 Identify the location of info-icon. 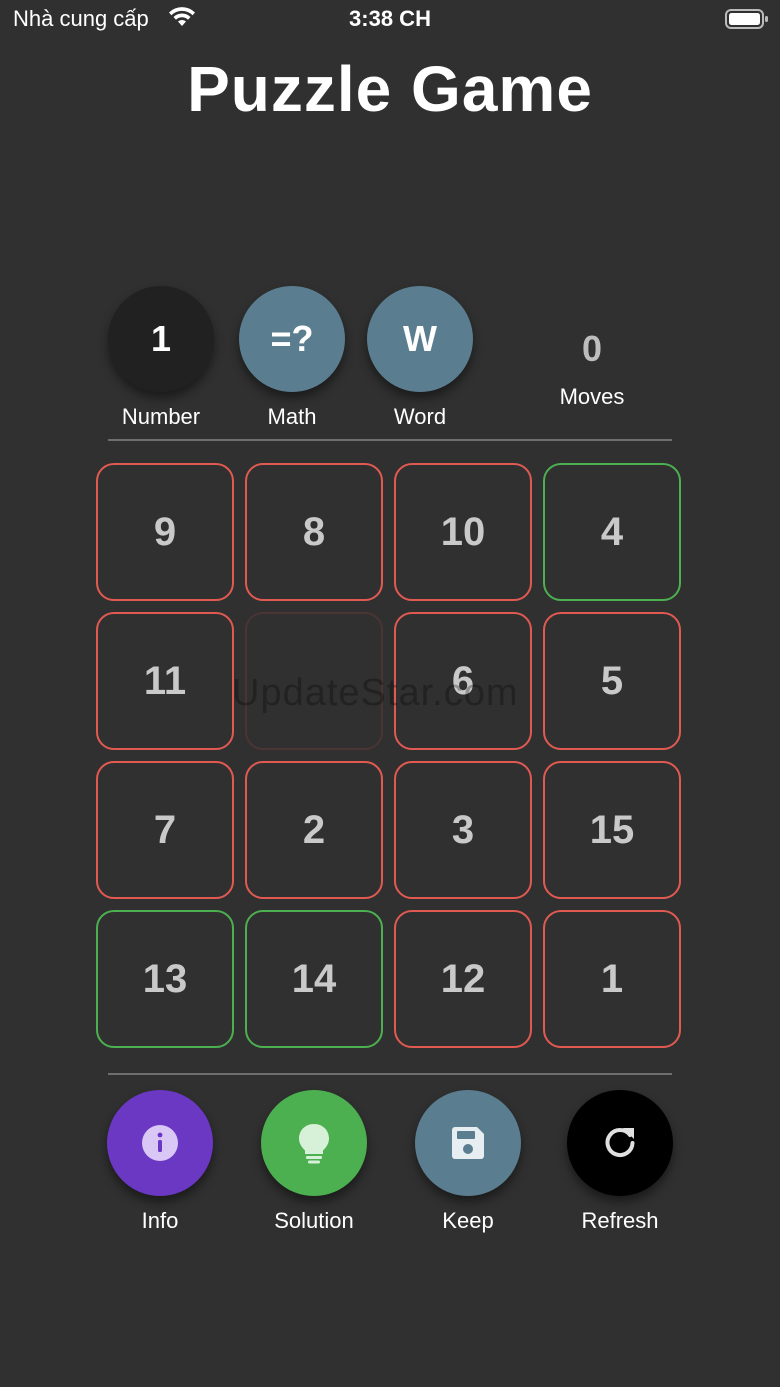
(160, 1143).